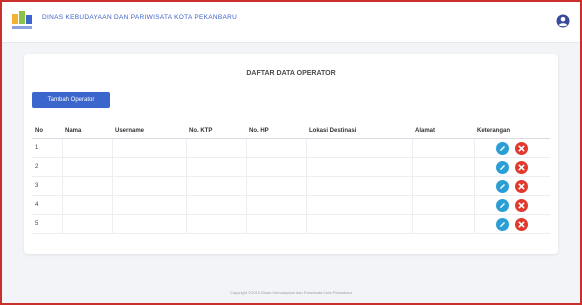 The height and width of the screenshot is (305, 582). I want to click on add-operator-button: Tambah Operator, so click(71, 100).